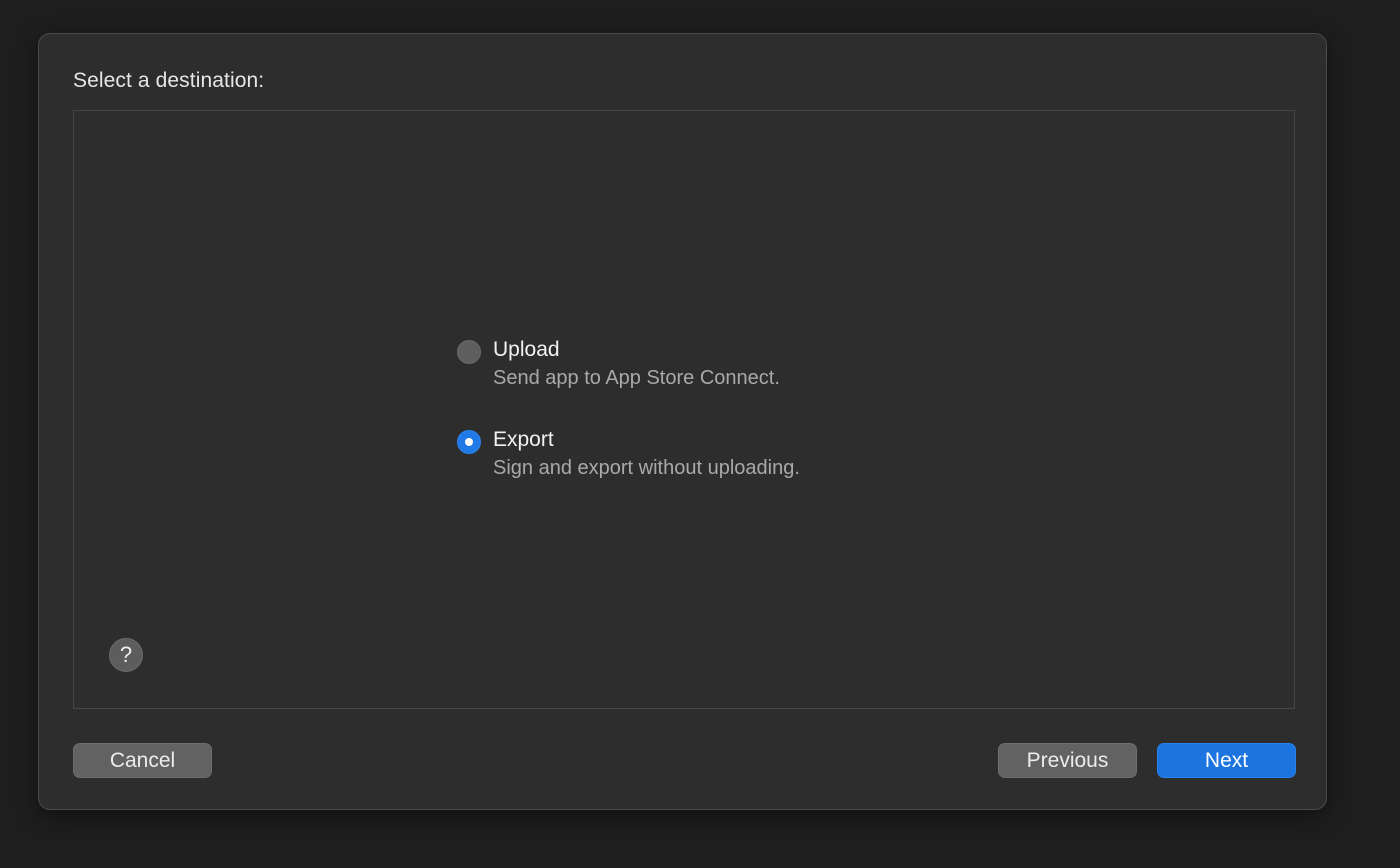 The image size is (1400, 868). What do you see at coordinates (526, 349) in the screenshot?
I see `option-upload-title: Upload` at bounding box center [526, 349].